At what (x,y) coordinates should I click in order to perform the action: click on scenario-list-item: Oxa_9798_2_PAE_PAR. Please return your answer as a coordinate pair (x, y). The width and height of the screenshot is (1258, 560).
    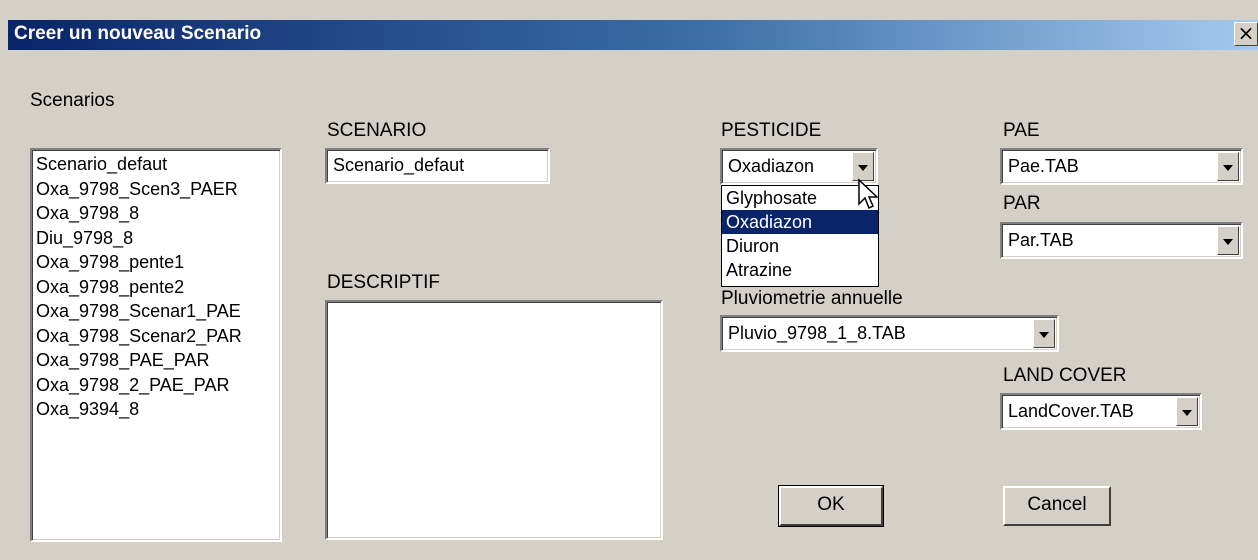
    Looking at the image, I should click on (156, 385).